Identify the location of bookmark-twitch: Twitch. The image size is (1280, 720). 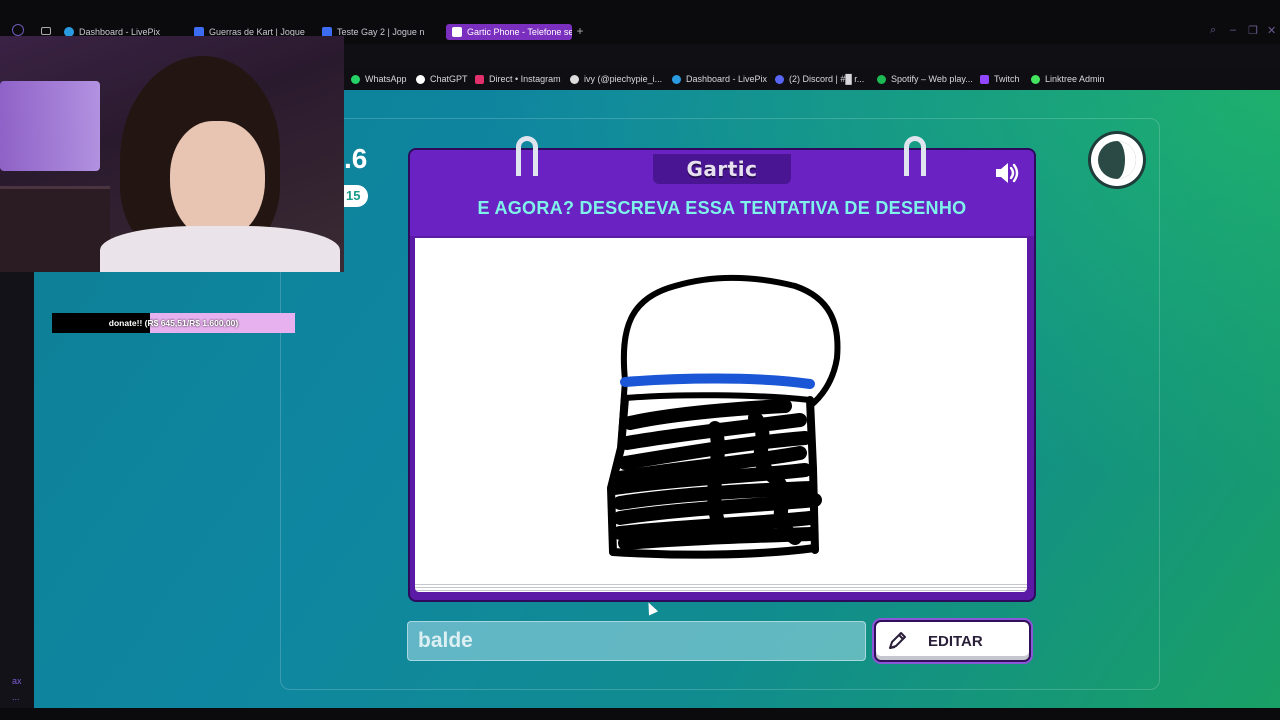
(1000, 79).